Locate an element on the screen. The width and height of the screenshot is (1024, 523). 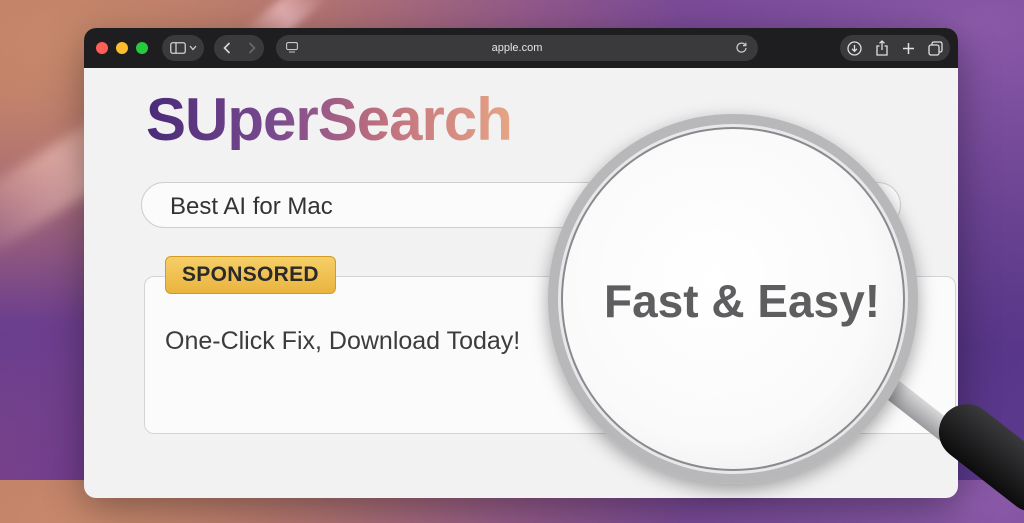
toolbar-actions is located at coordinates (895, 48).